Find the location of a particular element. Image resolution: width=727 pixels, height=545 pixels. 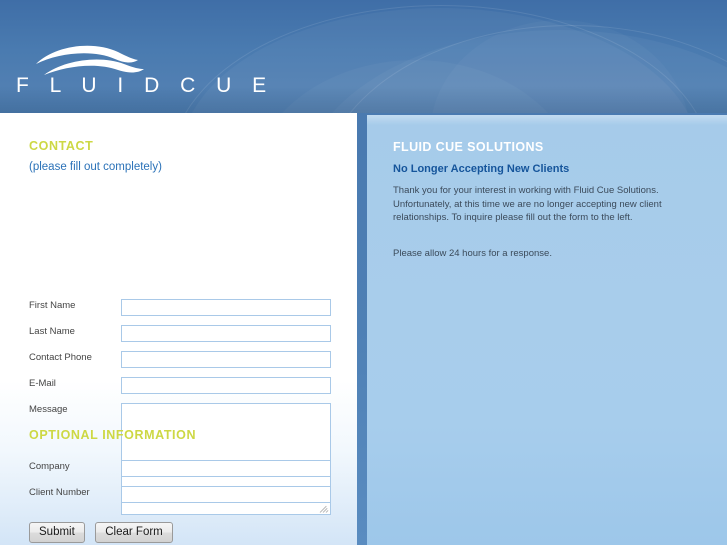

client-number-input is located at coordinates (226, 494).